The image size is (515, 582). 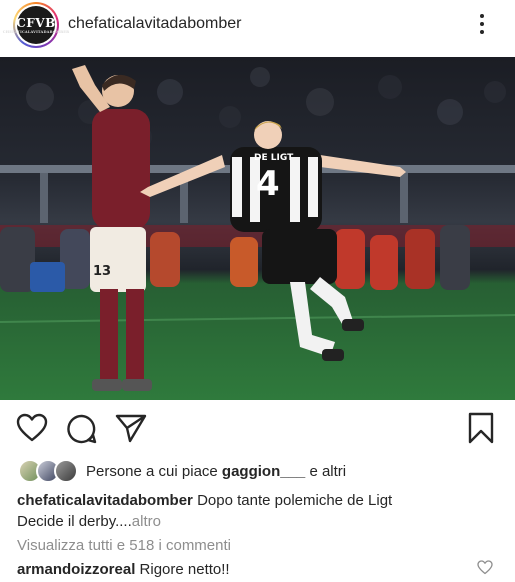 I want to click on avatar-subtext: CHEFATICALAVITADABOMBER, so click(x=36, y=31).